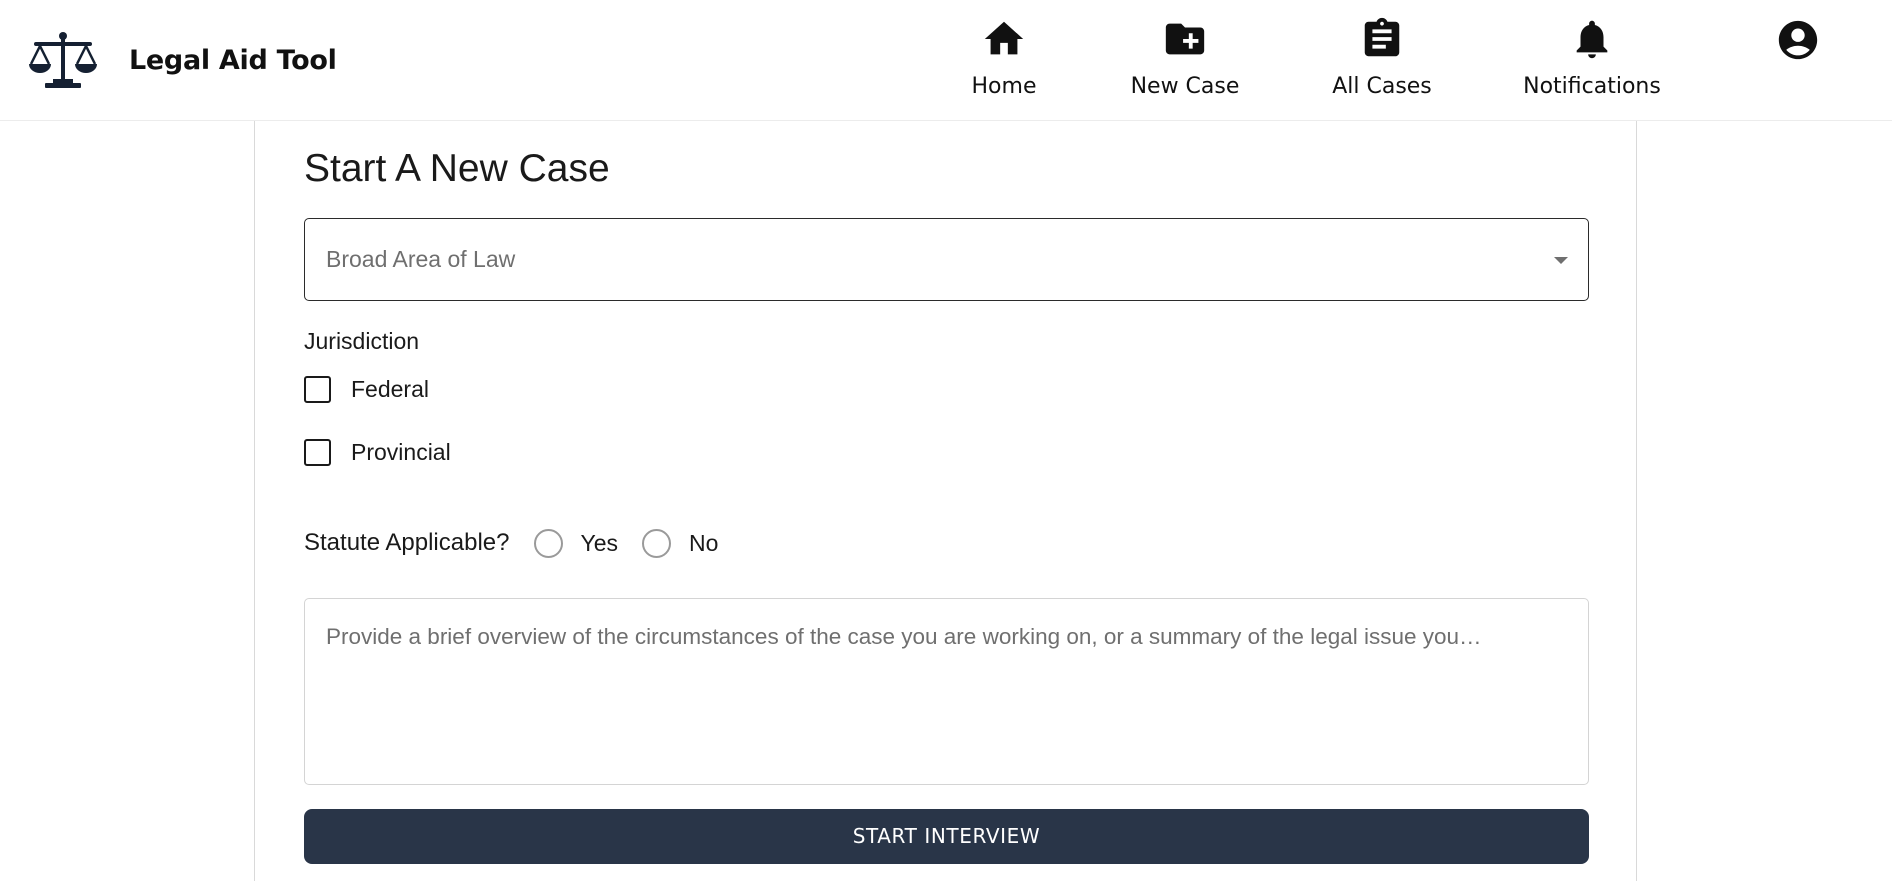 This screenshot has width=1892, height=881. Describe the element at coordinates (233, 60) in the screenshot. I see `app-title: Legal Aid Tool` at that location.